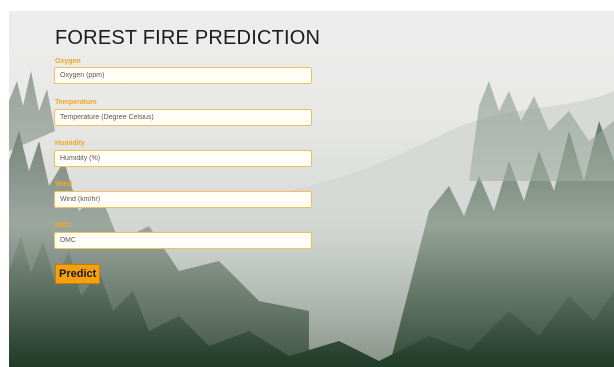 The width and height of the screenshot is (614, 367). Describe the element at coordinates (183, 199) in the screenshot. I see `wind-input` at that location.